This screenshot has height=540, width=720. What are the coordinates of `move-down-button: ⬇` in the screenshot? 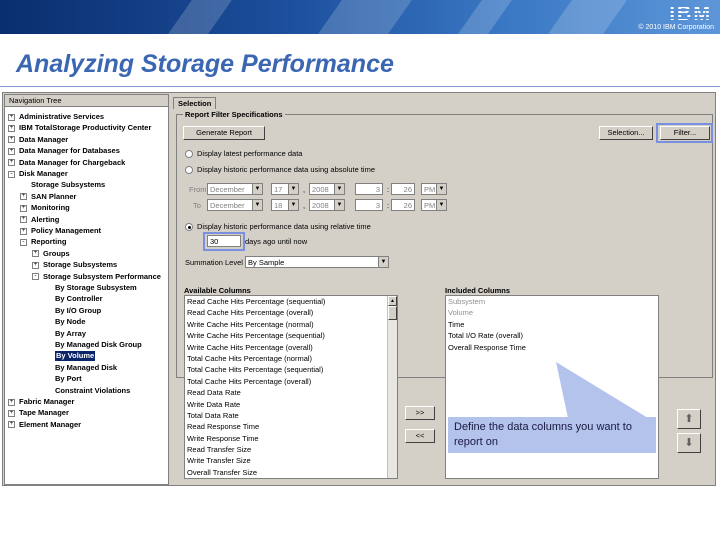 It's located at (689, 443).